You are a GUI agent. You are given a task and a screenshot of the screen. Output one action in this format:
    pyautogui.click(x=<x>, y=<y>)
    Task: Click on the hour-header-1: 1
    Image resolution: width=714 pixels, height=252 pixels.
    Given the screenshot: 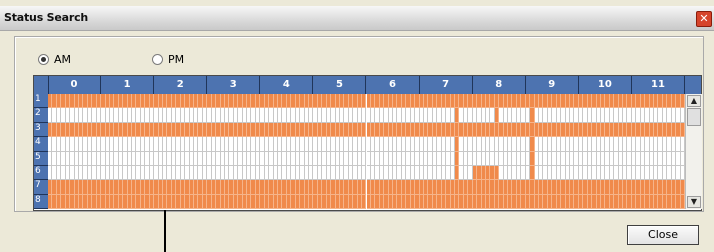 What is the action you would take?
    pyautogui.click(x=128, y=85)
    